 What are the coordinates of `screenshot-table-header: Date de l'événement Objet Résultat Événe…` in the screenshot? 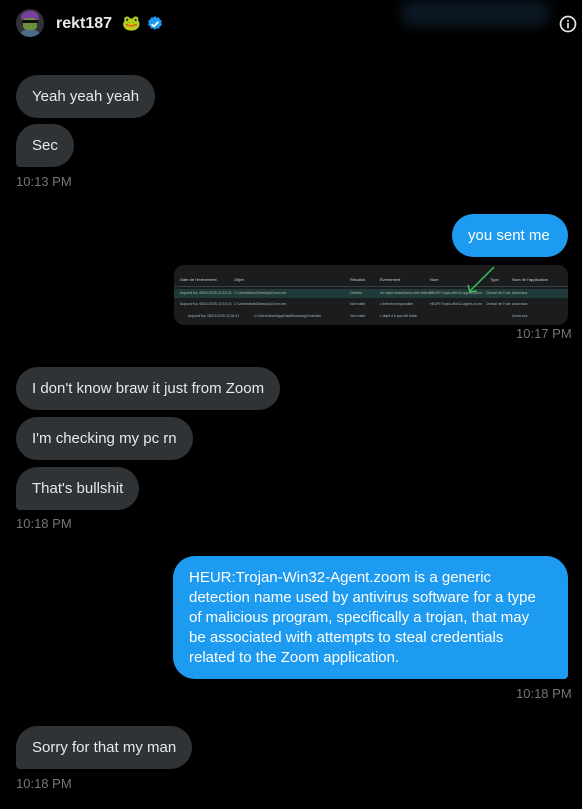 It's located at (364, 279).